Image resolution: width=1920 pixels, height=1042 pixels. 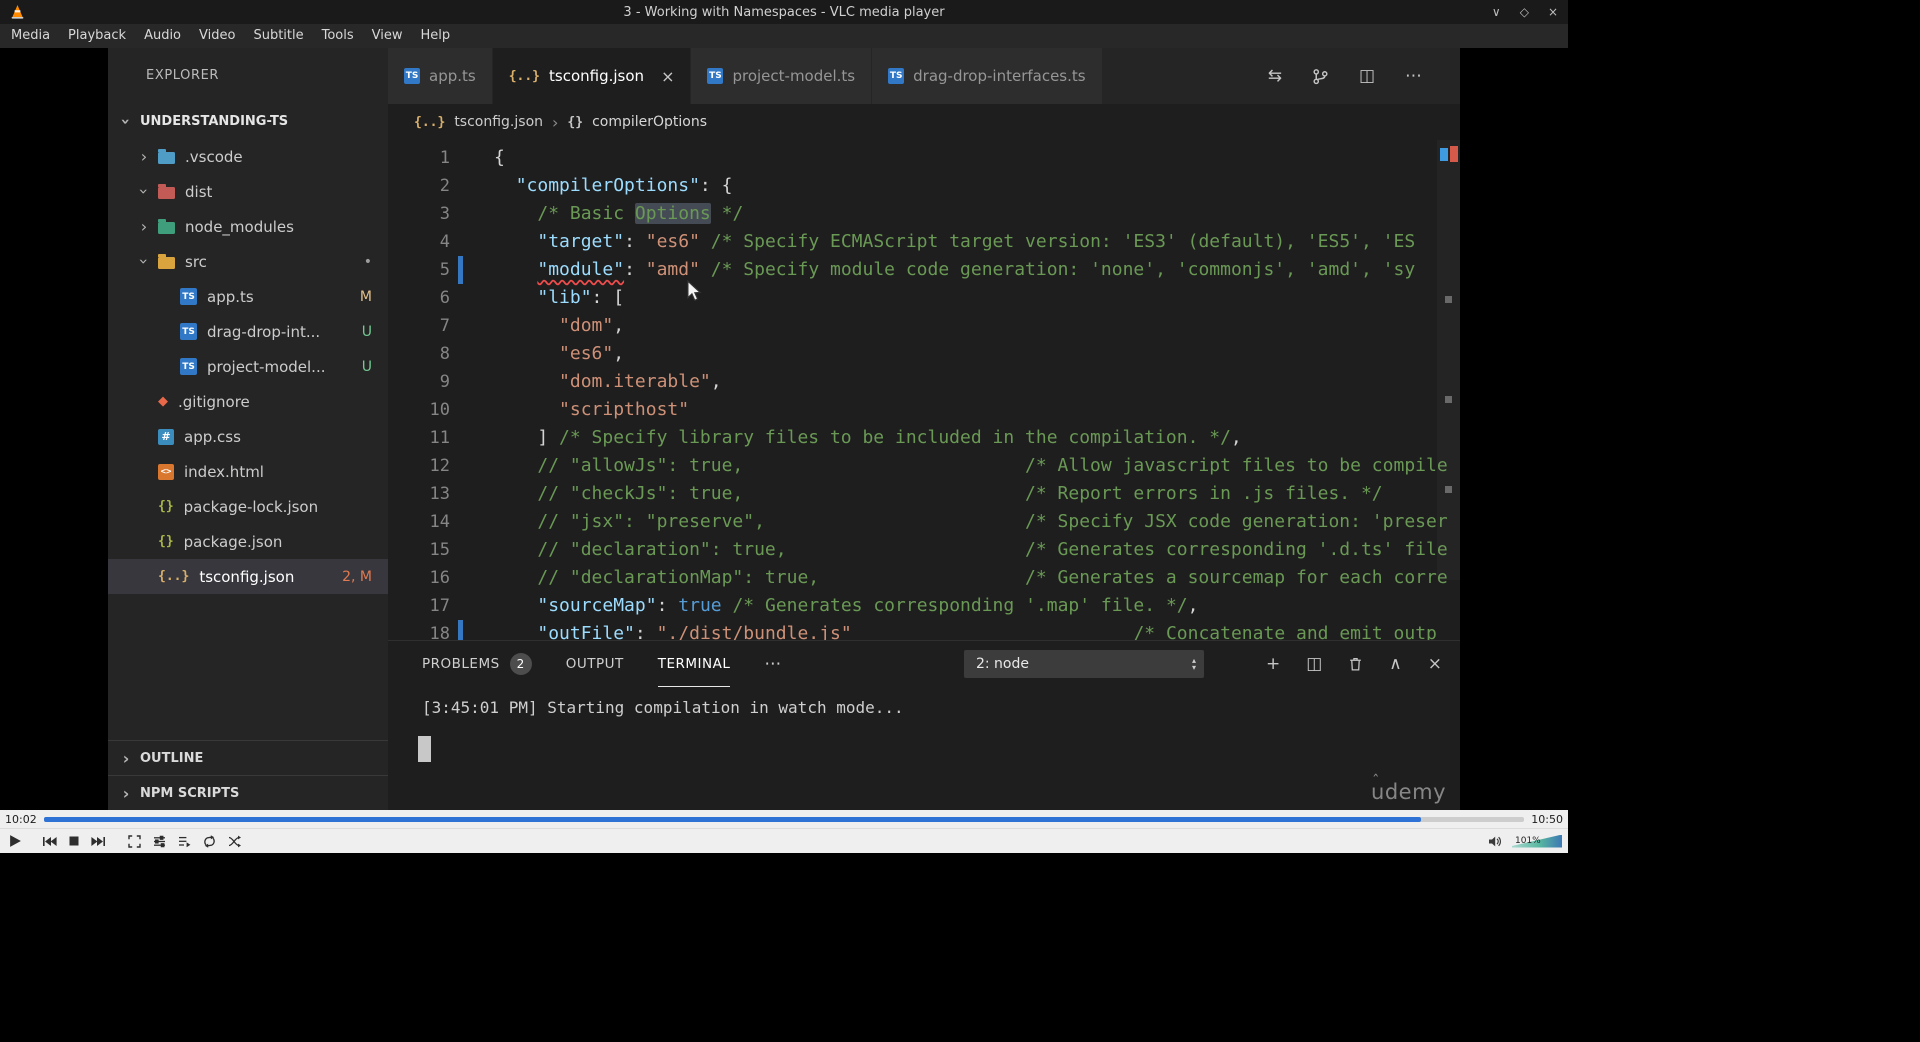 I want to click on time-elapsed: 10:02, so click(x=21, y=819).